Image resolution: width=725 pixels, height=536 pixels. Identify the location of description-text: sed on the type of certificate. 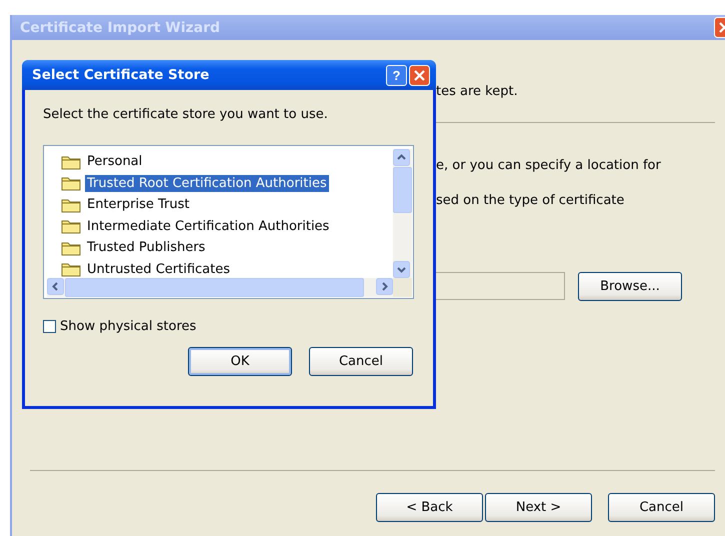
(531, 200).